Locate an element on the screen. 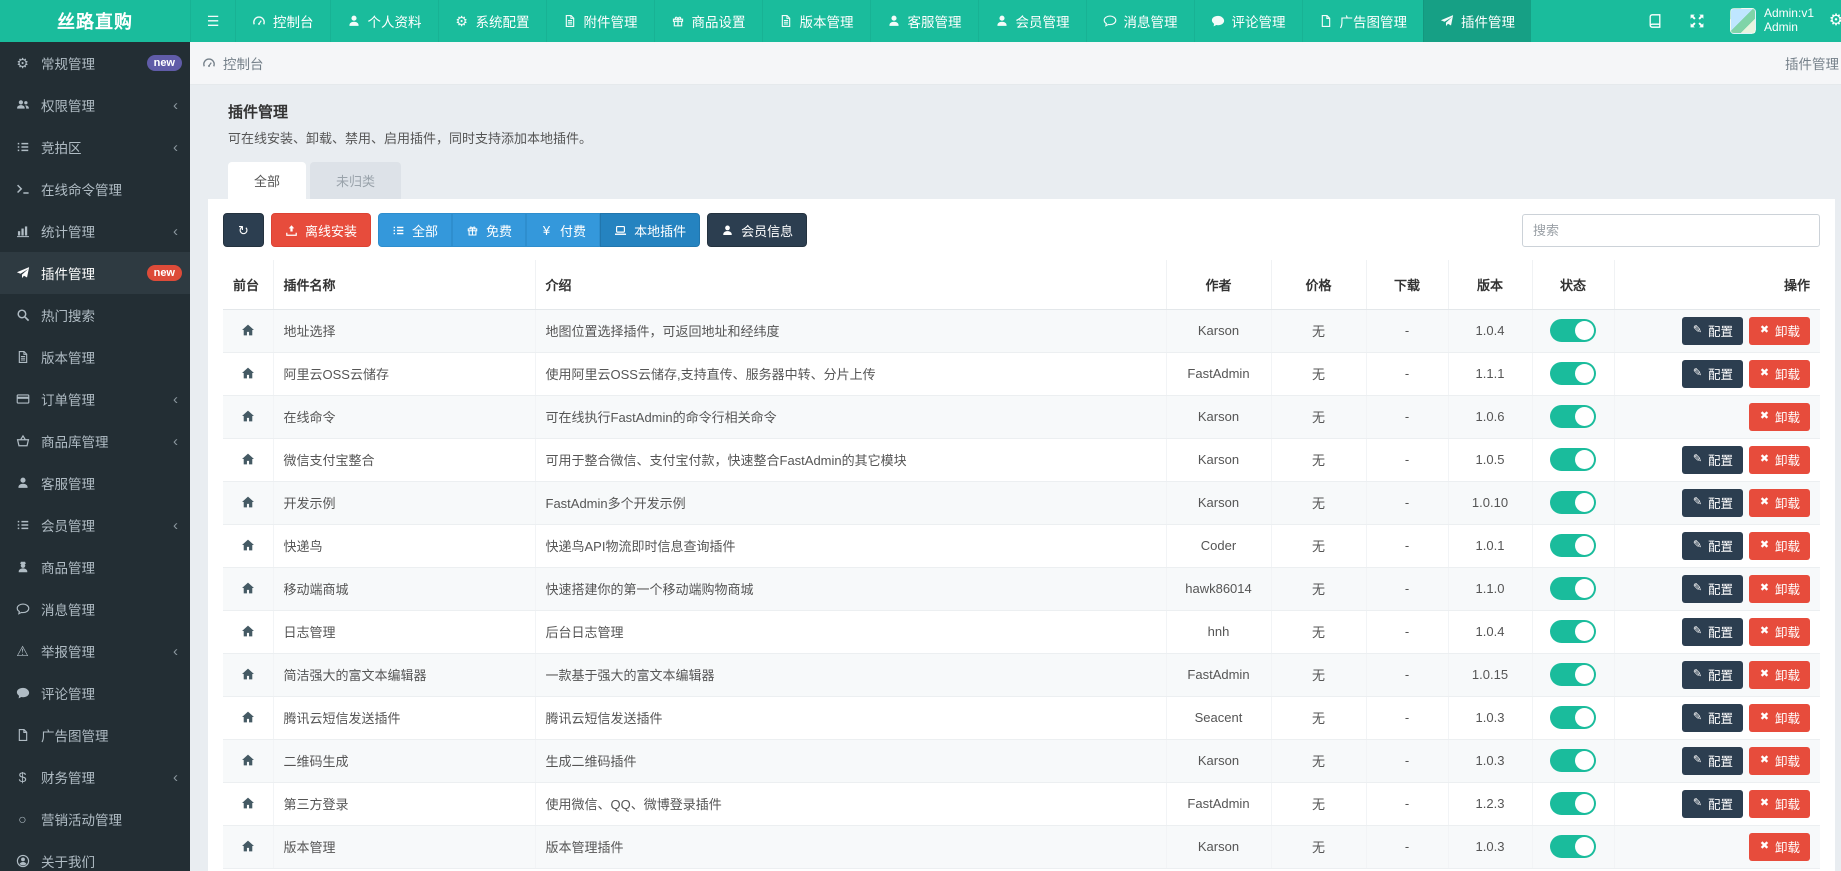 The width and height of the screenshot is (1841, 871). nav-item-商品设置: 商品设置 is located at coordinates (707, 21).